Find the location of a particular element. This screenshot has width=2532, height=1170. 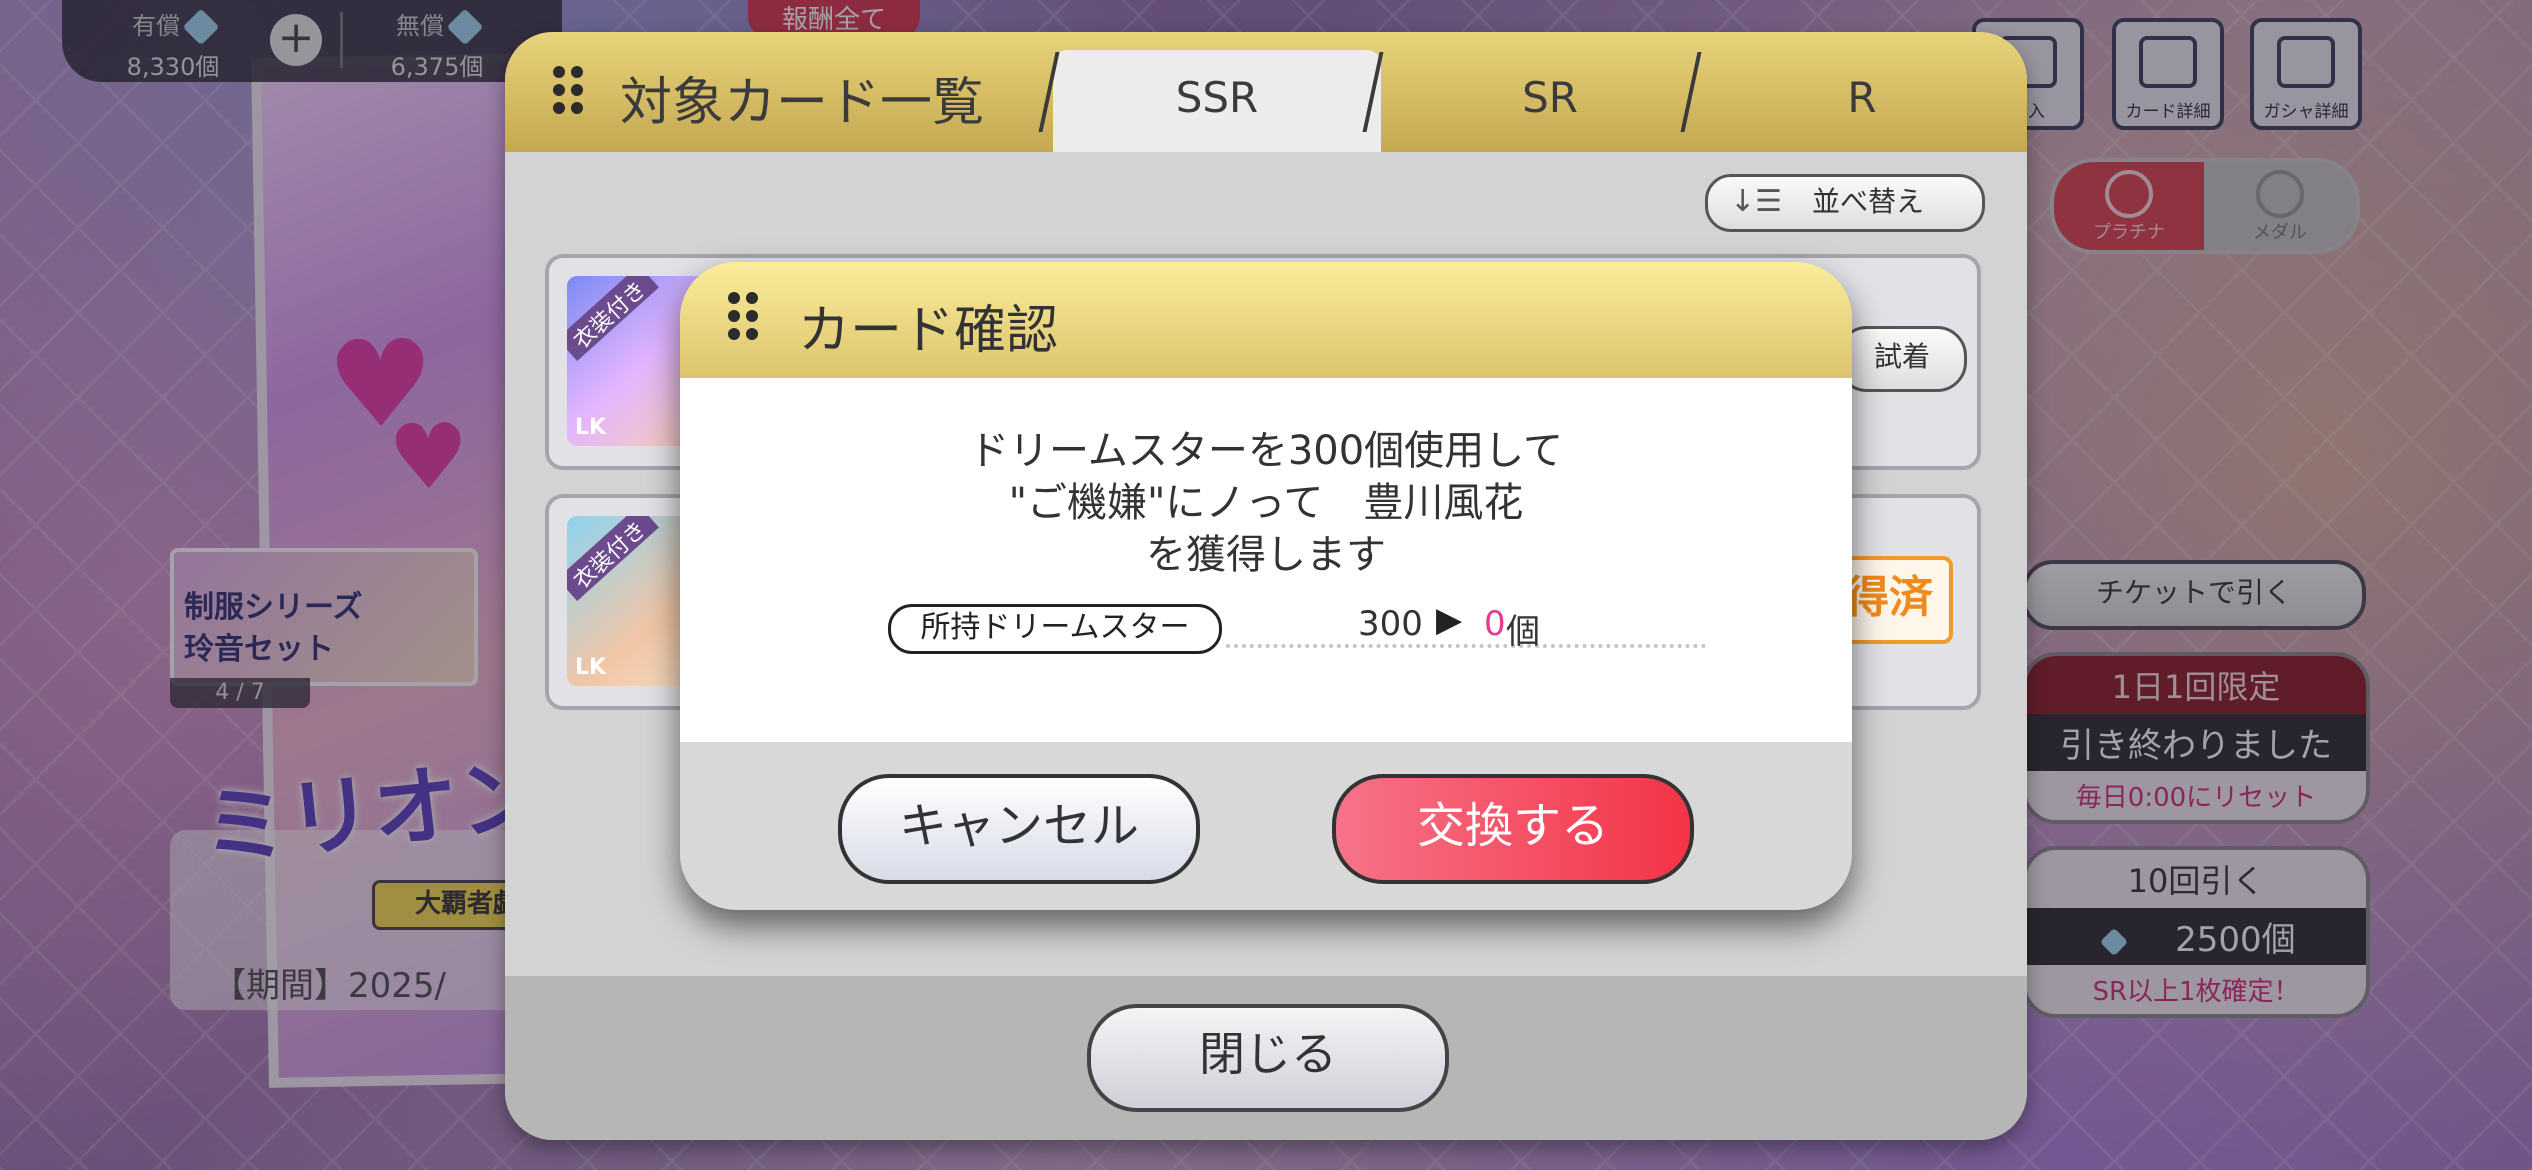

dialog-header: カード確認 is located at coordinates (1266, 320).